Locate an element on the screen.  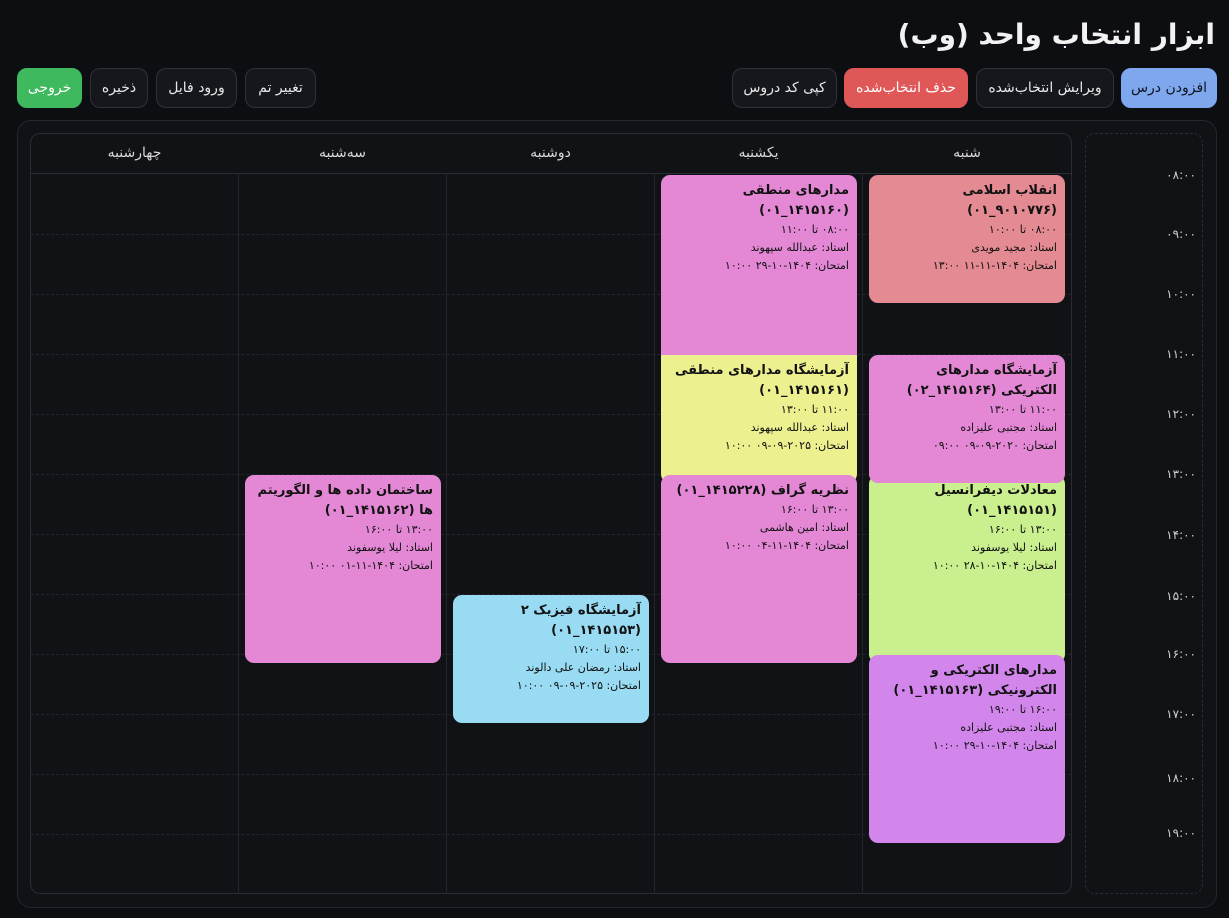
course-name: آزمایشگاه مدارهای منطقی (۱۴۱۵۱۶۱_۰۱) is located at coordinates (762, 380).